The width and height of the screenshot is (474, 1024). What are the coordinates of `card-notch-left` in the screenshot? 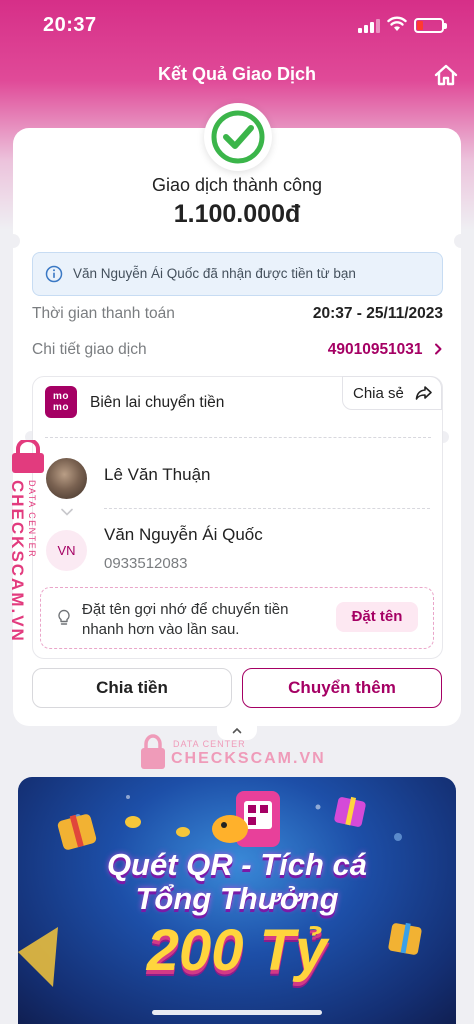 It's located at (13, 241).